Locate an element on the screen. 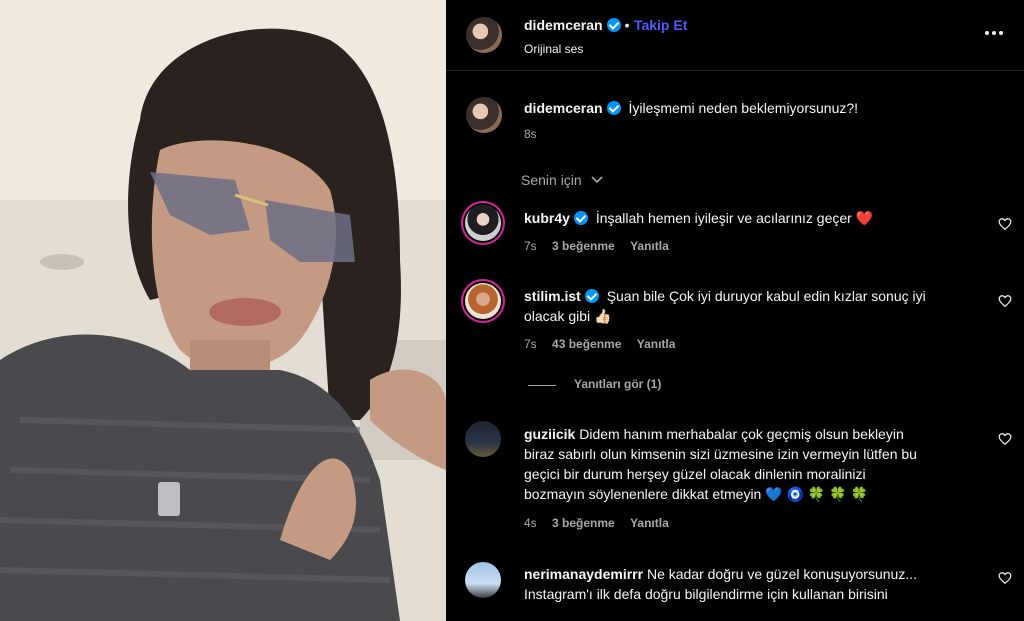 Image resolution: width=1024 pixels, height=621 pixels. audio-label: Orijinal ses is located at coordinates (553, 49).